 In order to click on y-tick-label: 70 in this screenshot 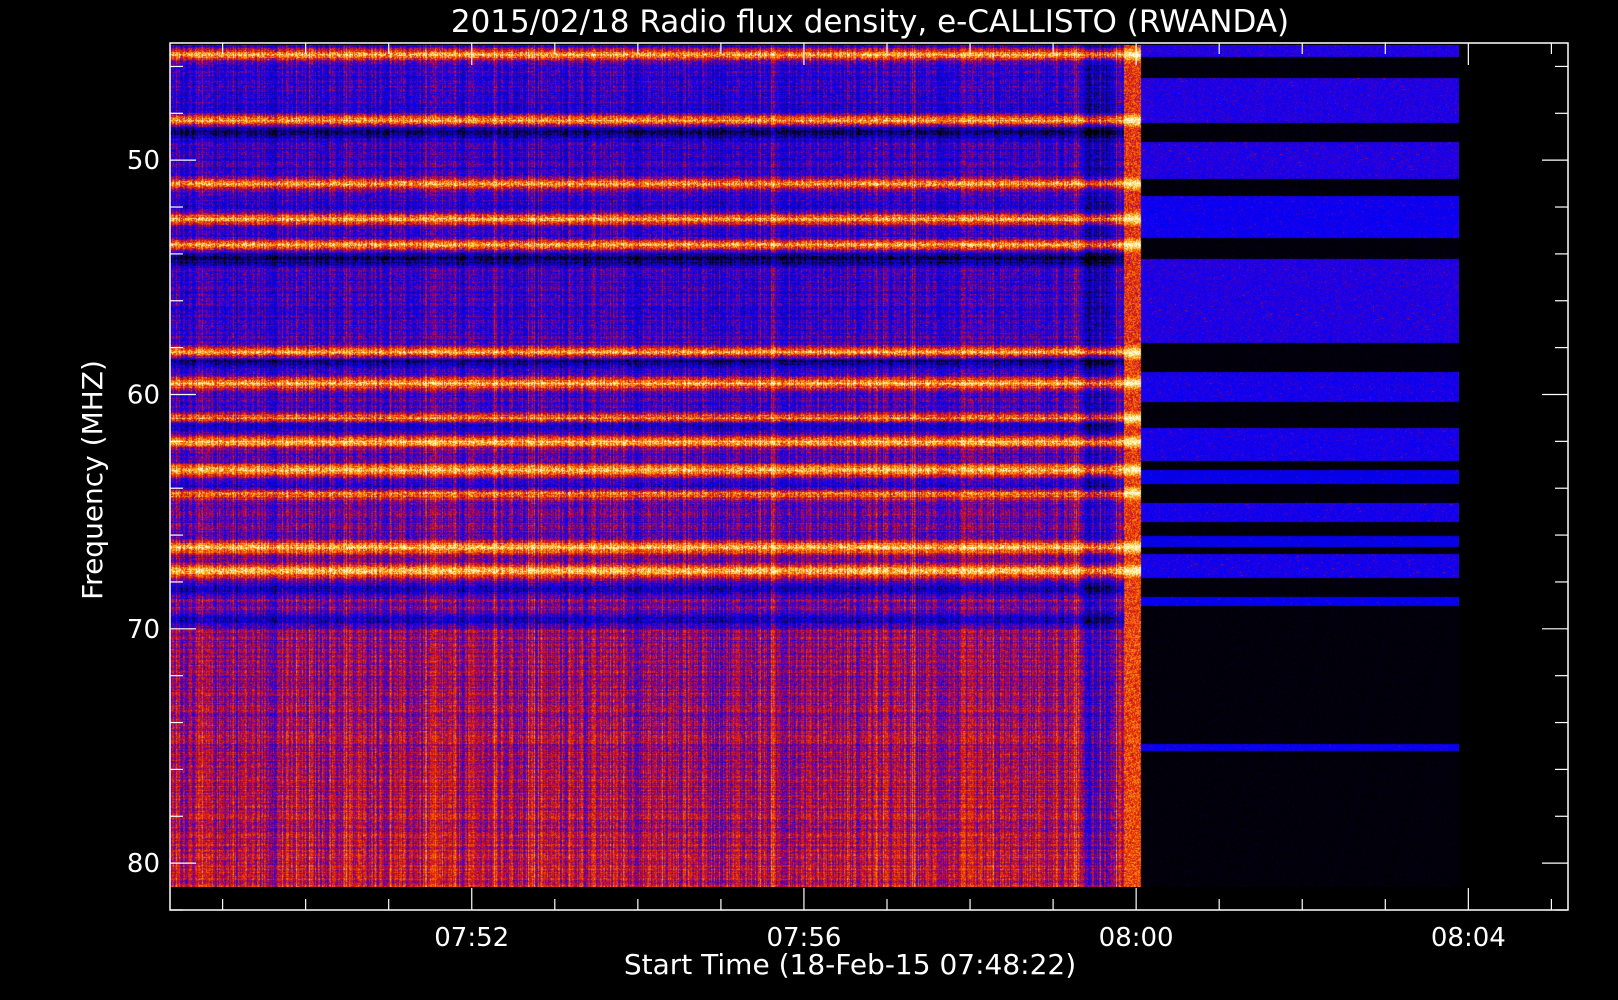, I will do `click(143, 630)`.